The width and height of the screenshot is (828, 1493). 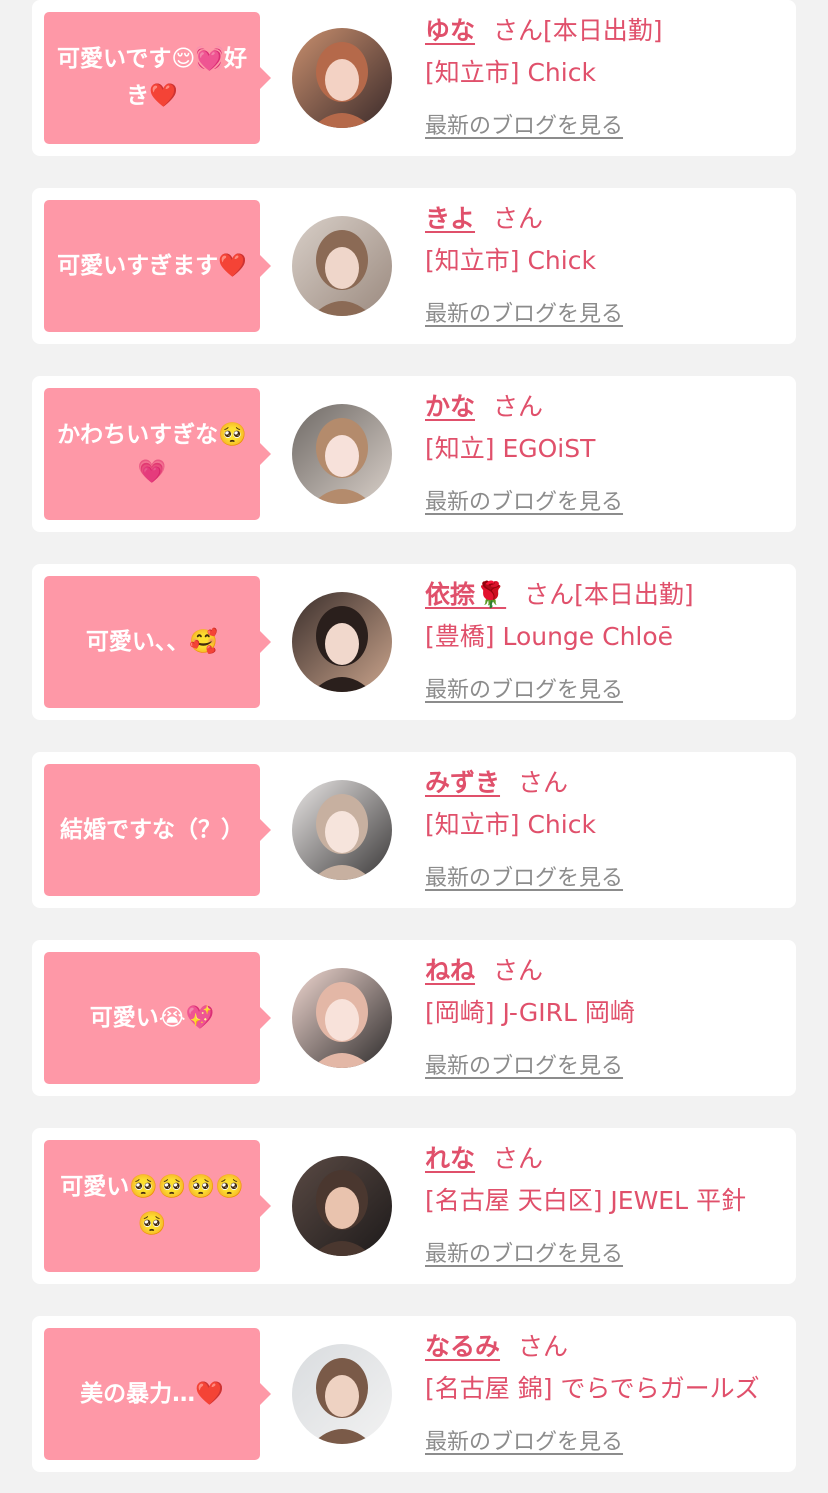 What do you see at coordinates (414, 266) in the screenshot?
I see `list-item: 可愛いすぎます❤️ きよ さん [知立市] Chick 最新のブログを見る` at bounding box center [414, 266].